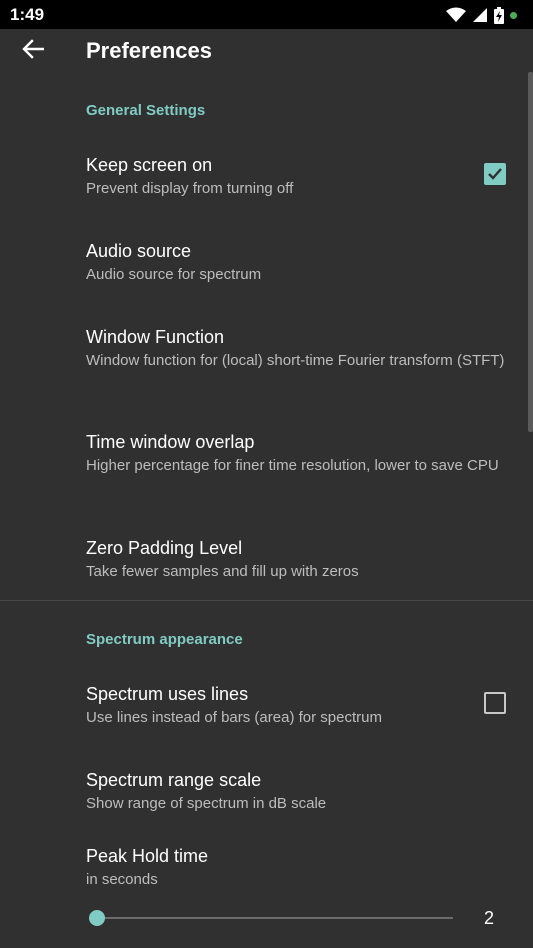  What do you see at coordinates (167, 694) in the screenshot?
I see `pref-title: Spectrum uses lines` at bounding box center [167, 694].